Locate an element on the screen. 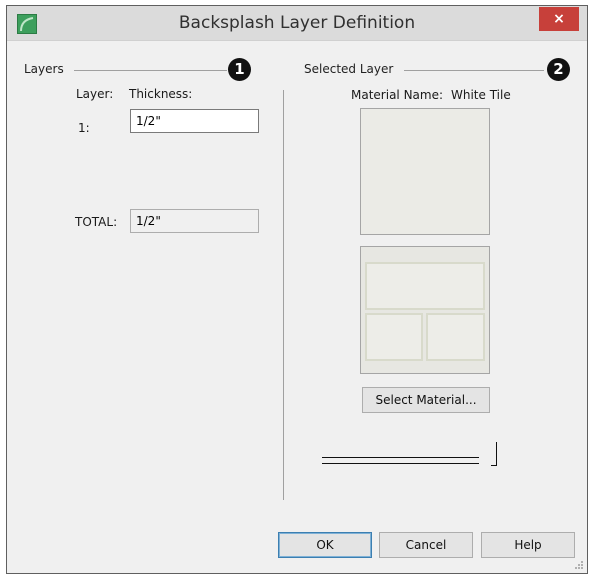  material-texture-preview is located at coordinates (425, 310).